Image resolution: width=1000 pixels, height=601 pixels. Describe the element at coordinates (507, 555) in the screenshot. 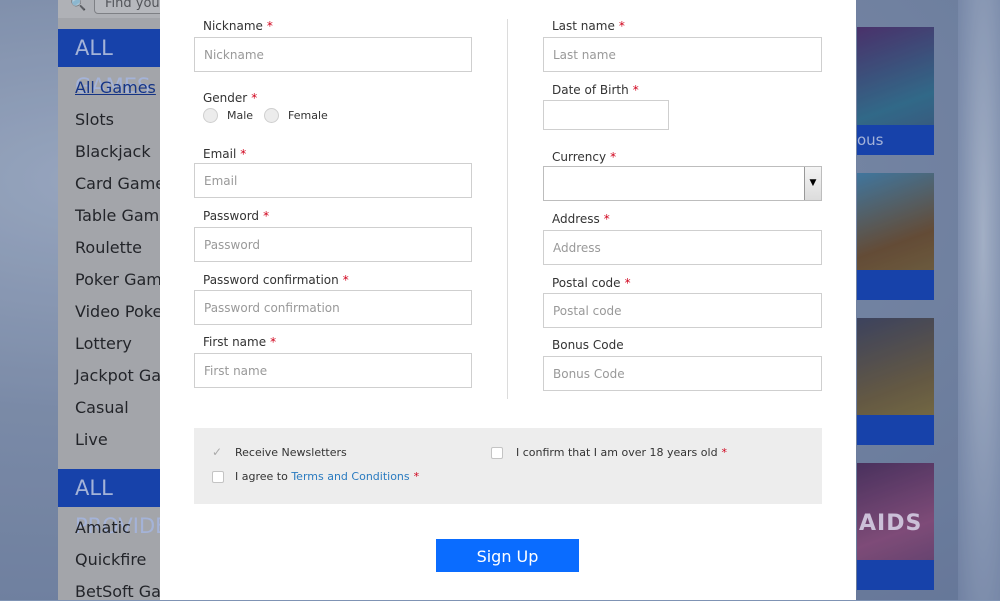

I see `sign-up-button: Sign Up` at that location.